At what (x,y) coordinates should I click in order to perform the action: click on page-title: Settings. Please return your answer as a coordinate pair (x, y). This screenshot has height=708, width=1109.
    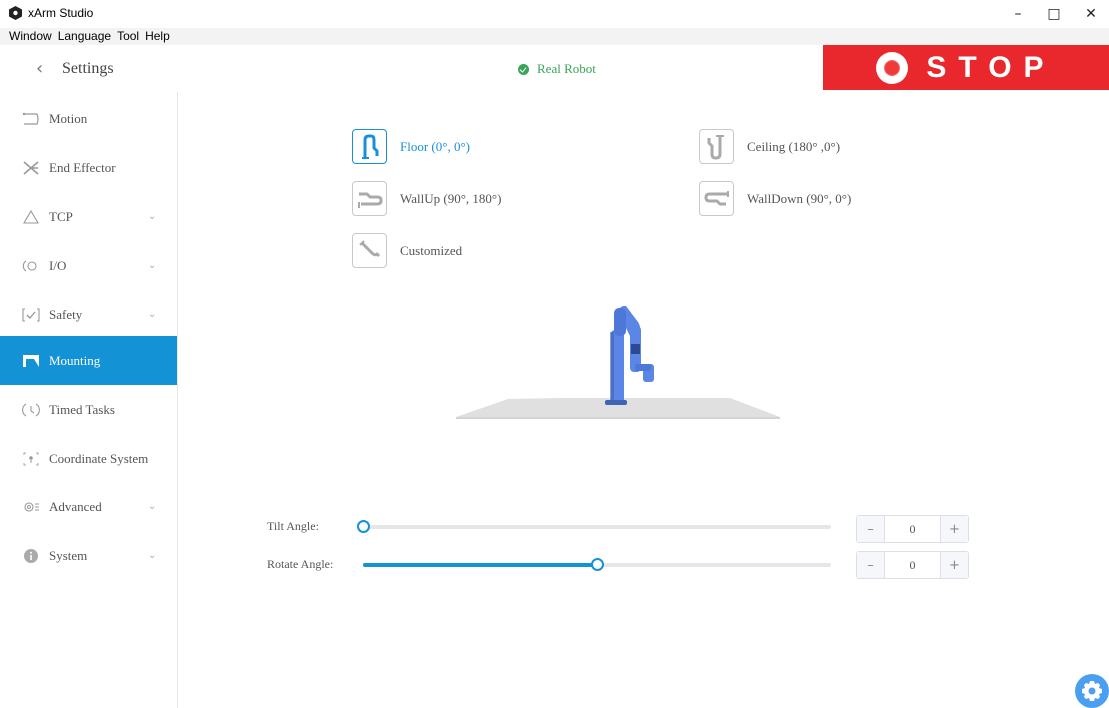
    Looking at the image, I should click on (88, 68).